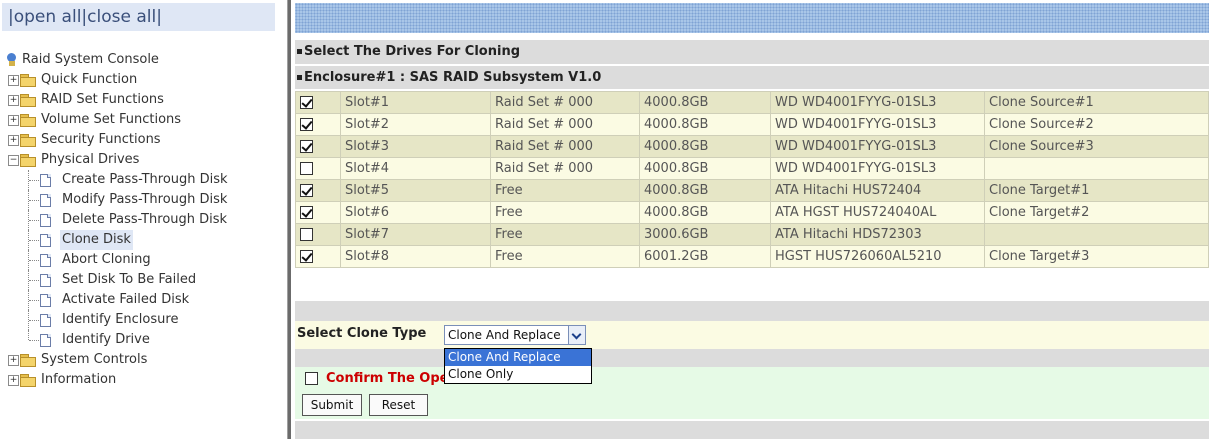  I want to click on tree-item-label: Identify Enclosure, so click(120, 319).